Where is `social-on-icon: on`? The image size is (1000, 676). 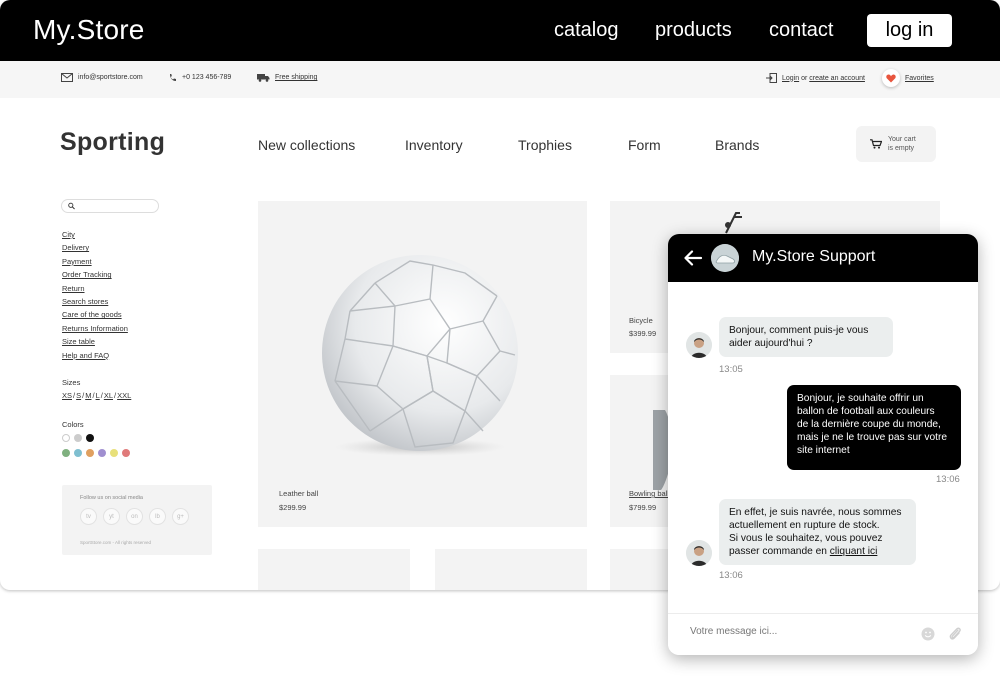
social-on-icon: on is located at coordinates (134, 516).